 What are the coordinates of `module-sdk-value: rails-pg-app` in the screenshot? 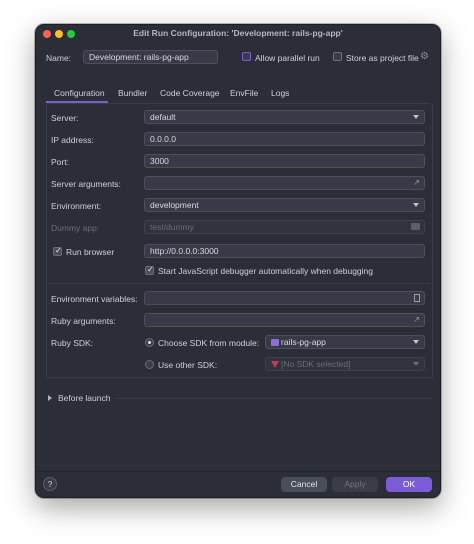 It's located at (303, 342).